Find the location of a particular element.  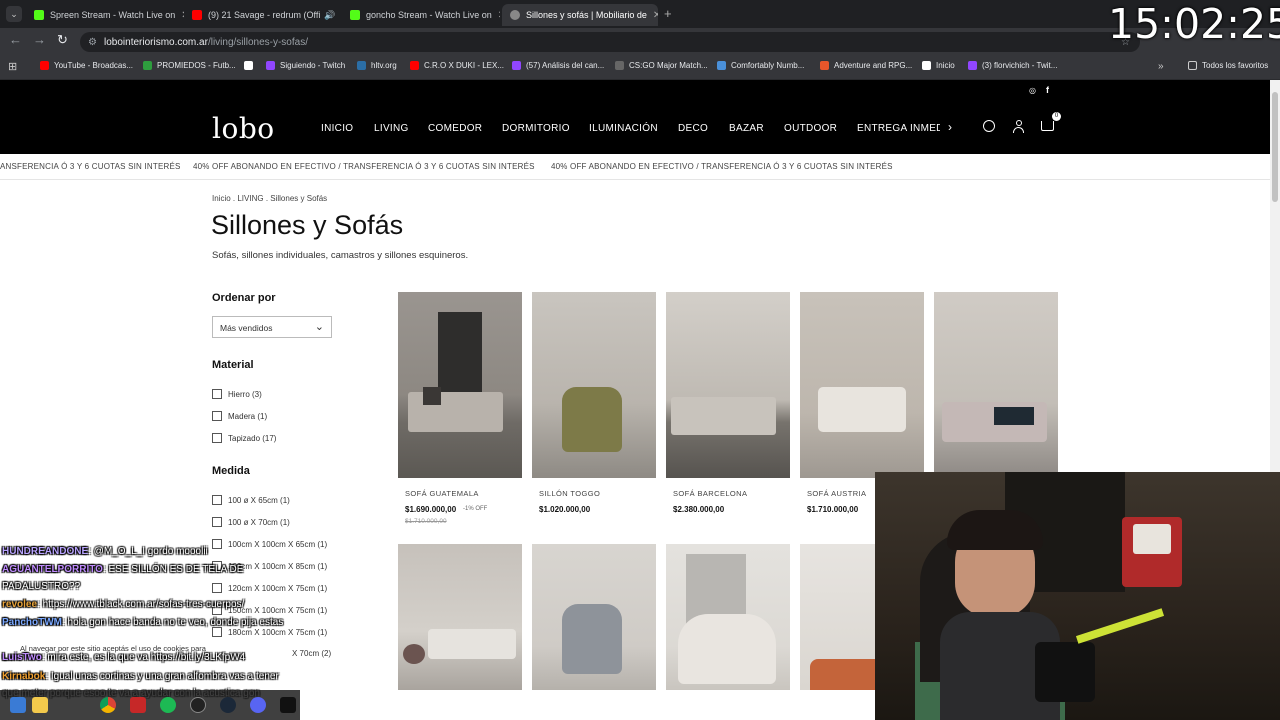

cart-count-badge: 0 is located at coordinates (1056, 116).